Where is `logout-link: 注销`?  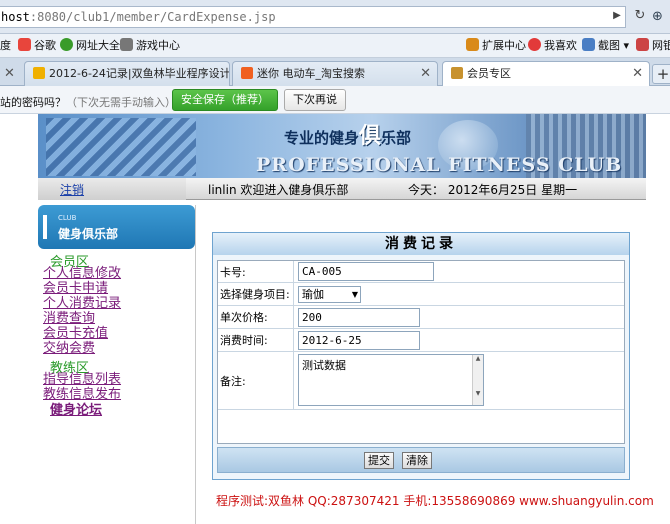 logout-link: 注销 is located at coordinates (72, 189).